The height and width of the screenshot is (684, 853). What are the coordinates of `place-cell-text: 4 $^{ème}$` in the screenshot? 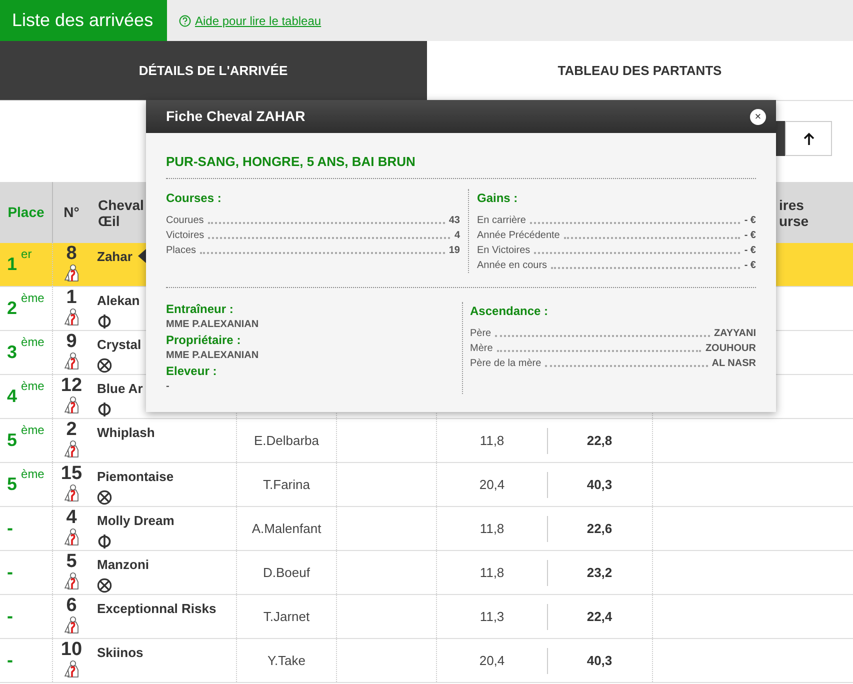 It's located at (25, 395).